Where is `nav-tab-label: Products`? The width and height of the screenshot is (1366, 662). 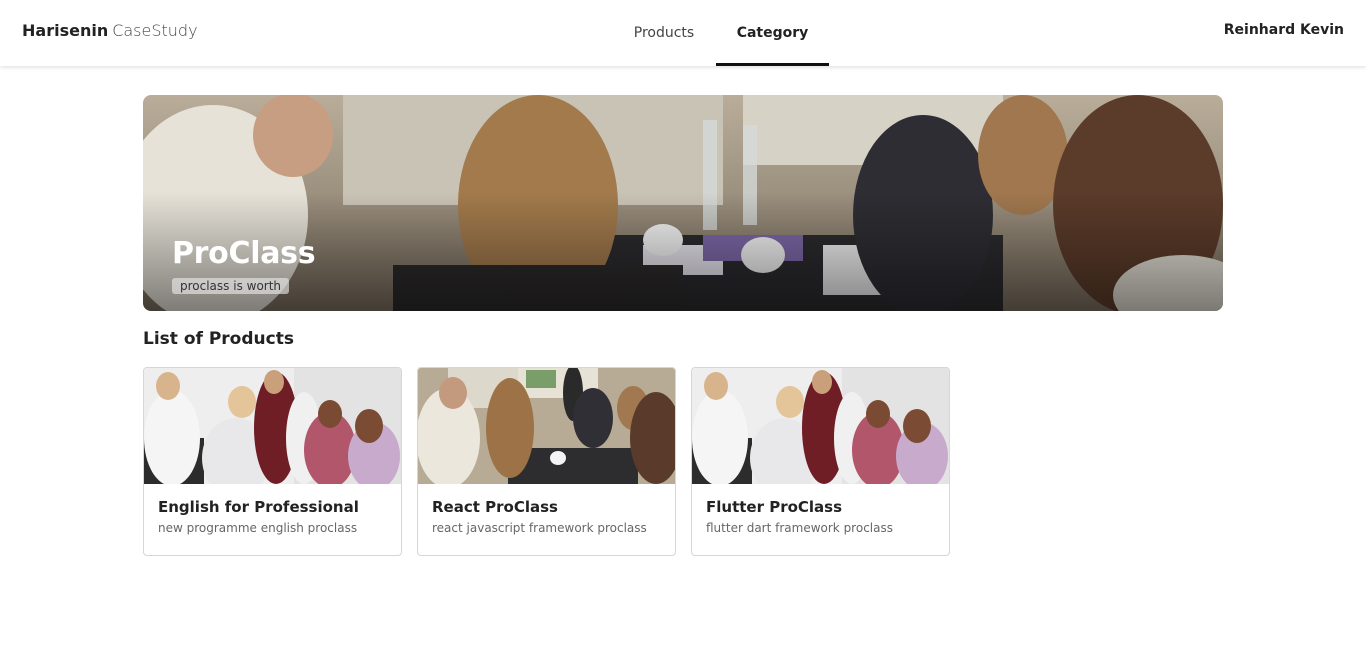
nav-tab-label: Products is located at coordinates (664, 33).